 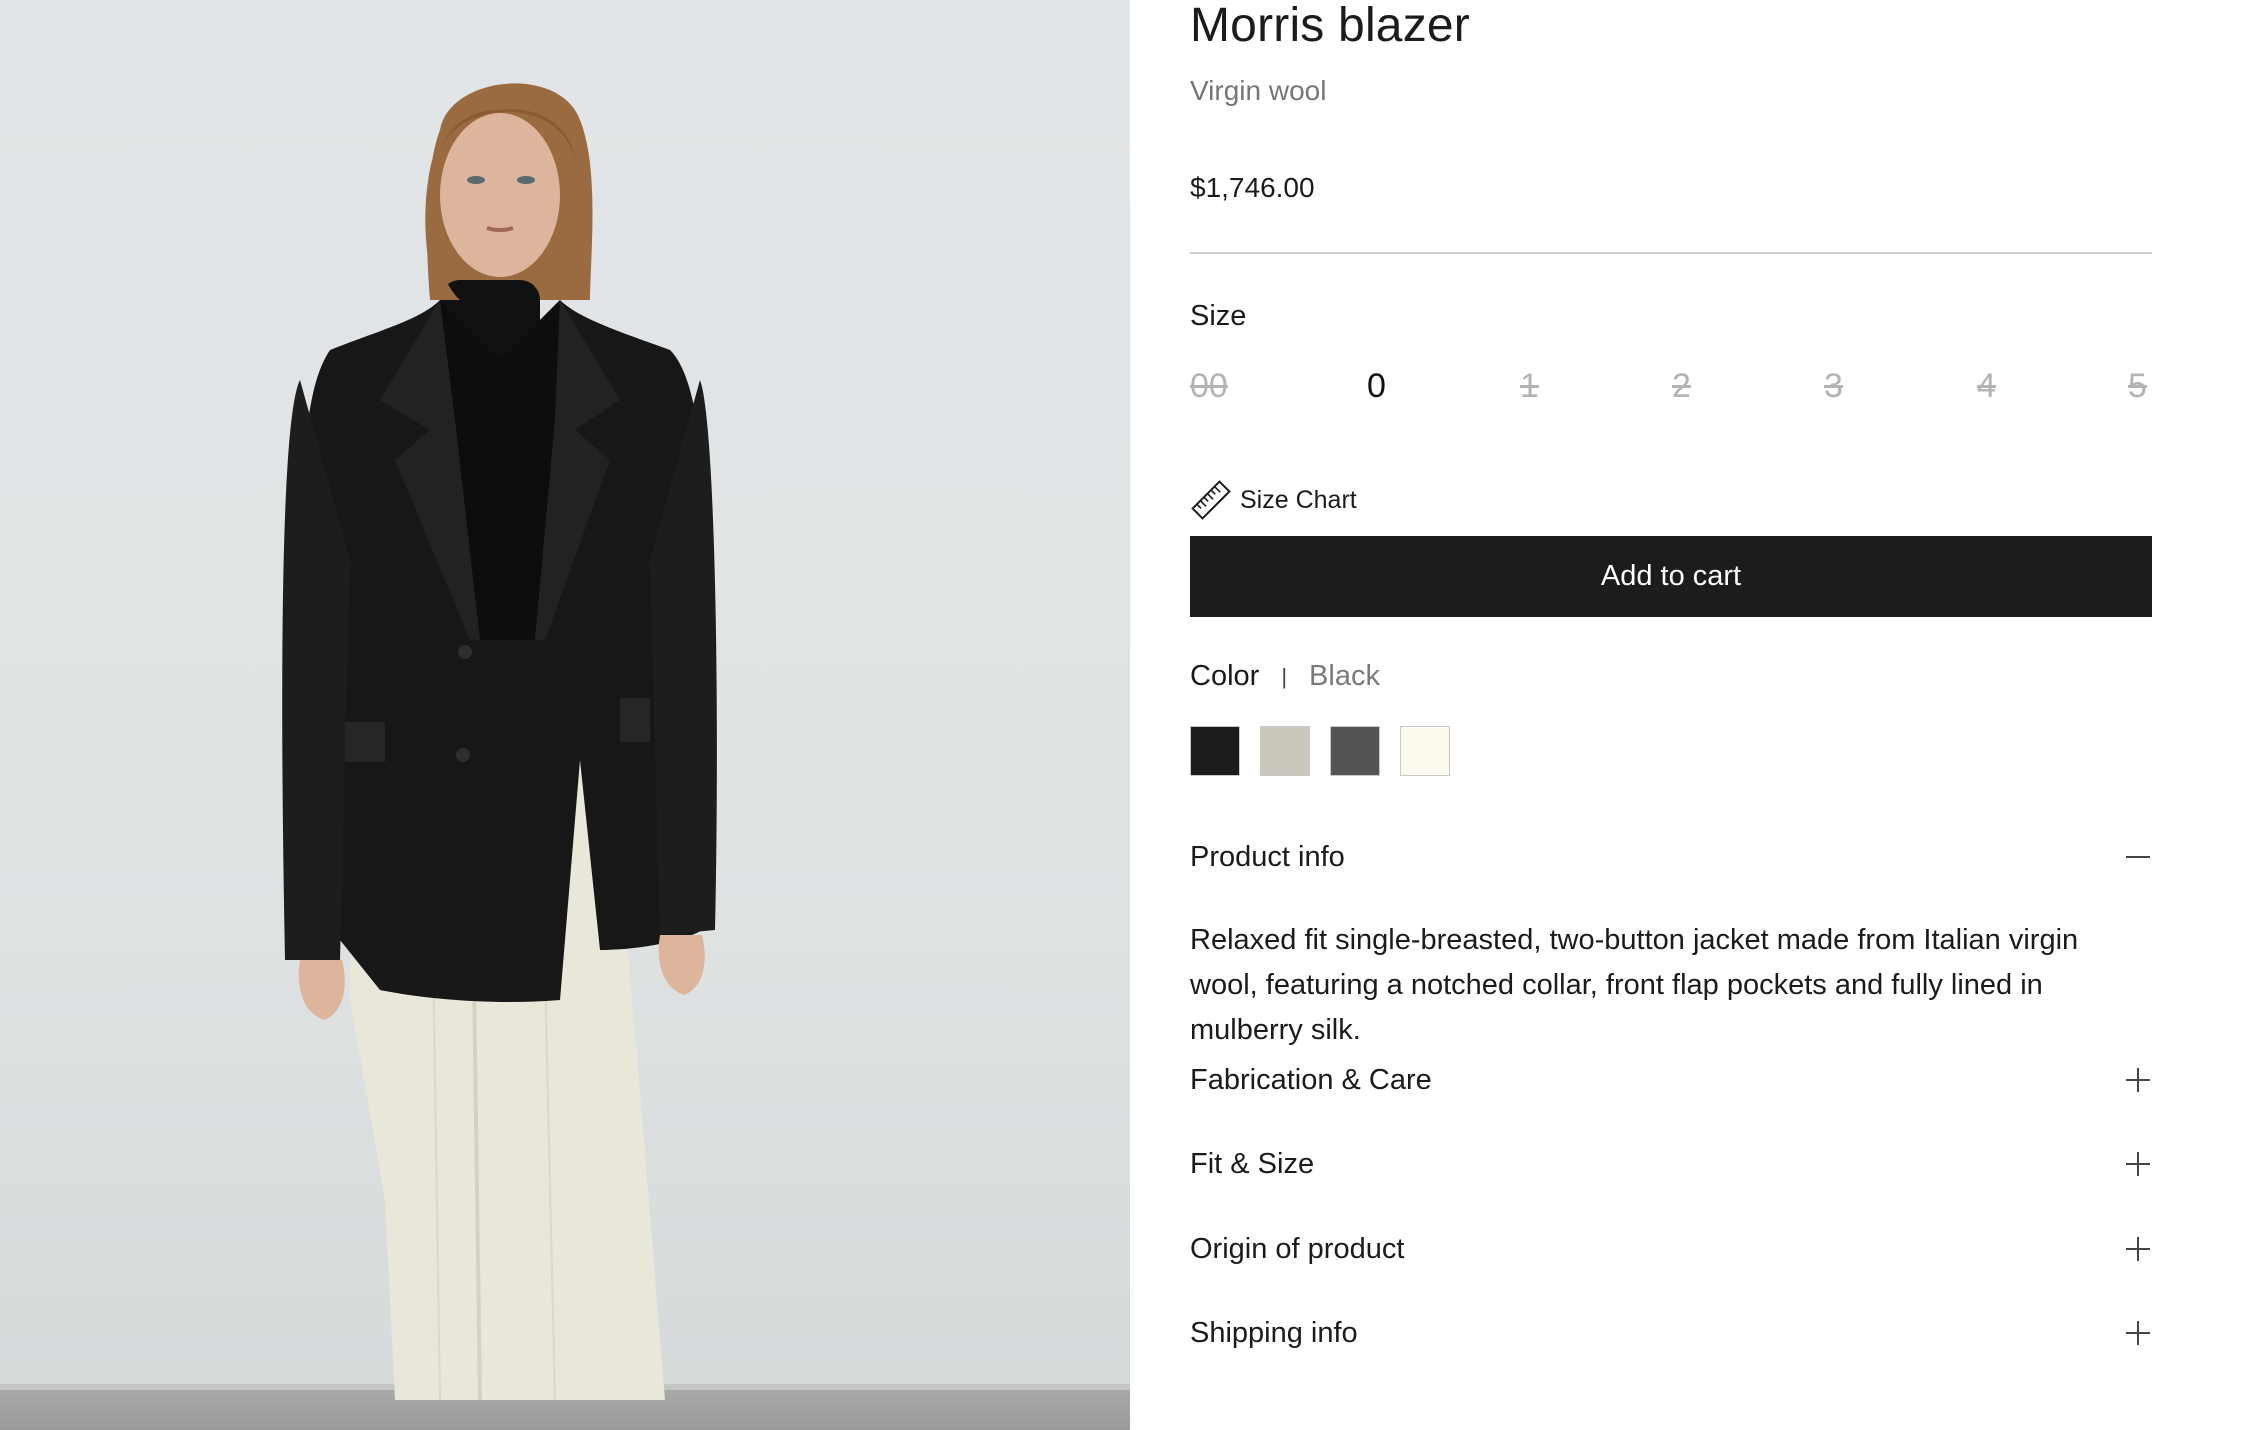 I want to click on minus-icon, so click(x=2138, y=857).